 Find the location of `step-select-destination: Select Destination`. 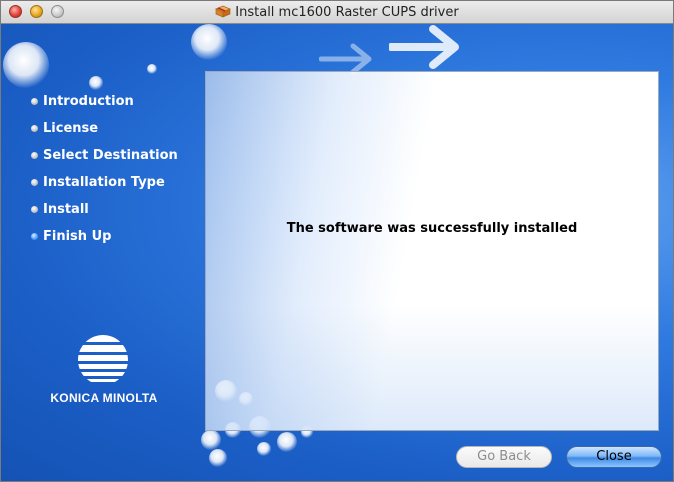

step-select-destination: Select Destination is located at coordinates (104, 161).